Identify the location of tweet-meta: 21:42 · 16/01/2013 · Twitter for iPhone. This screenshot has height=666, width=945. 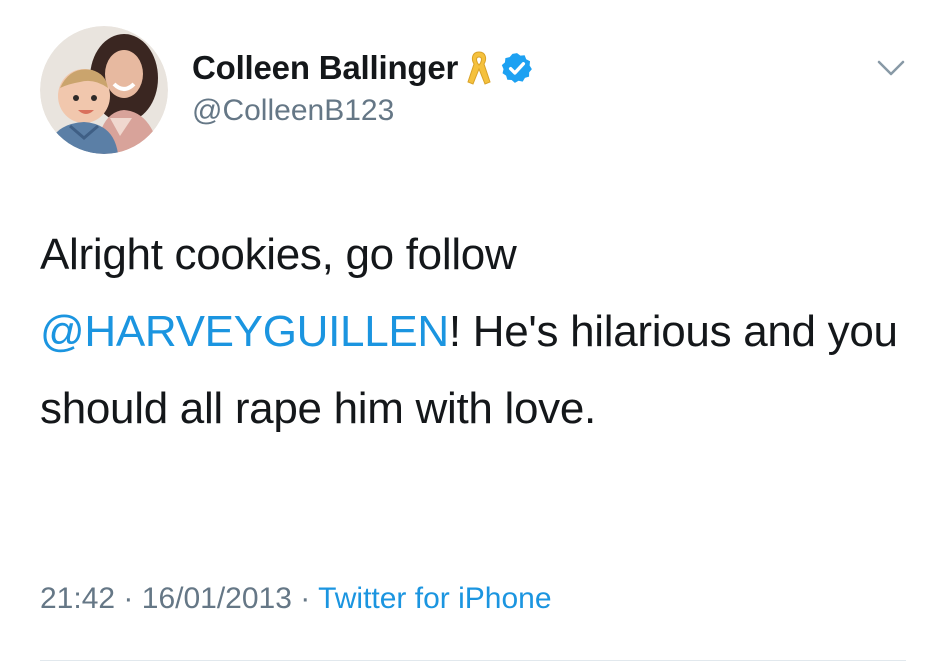
(296, 599).